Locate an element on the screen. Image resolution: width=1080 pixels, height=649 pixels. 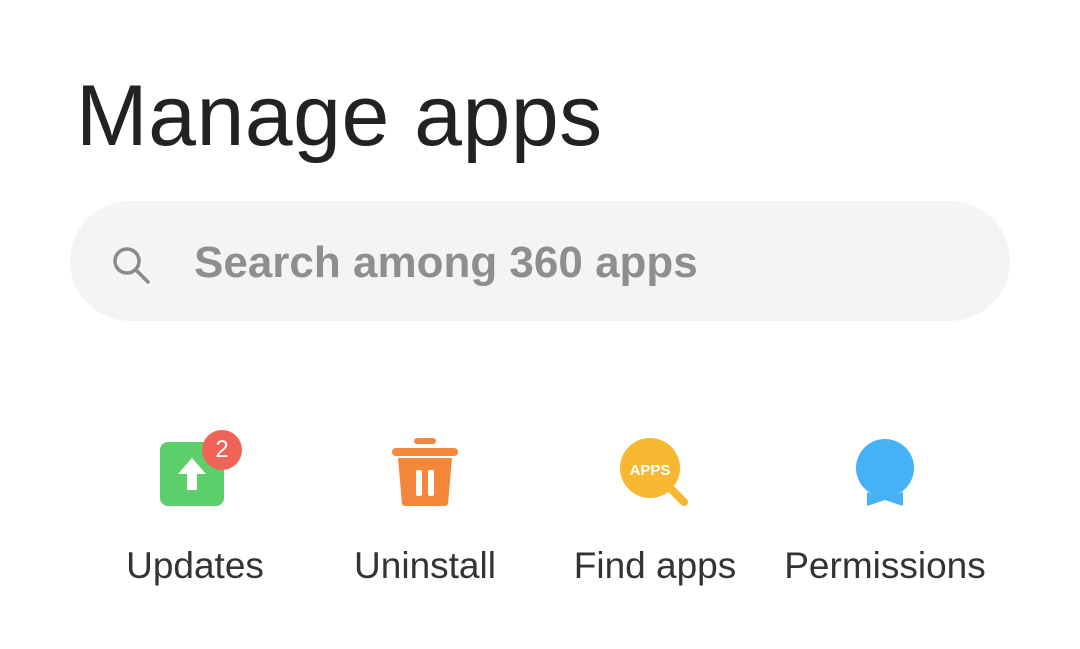
uninstall-label: Uninstall is located at coordinates (425, 565).